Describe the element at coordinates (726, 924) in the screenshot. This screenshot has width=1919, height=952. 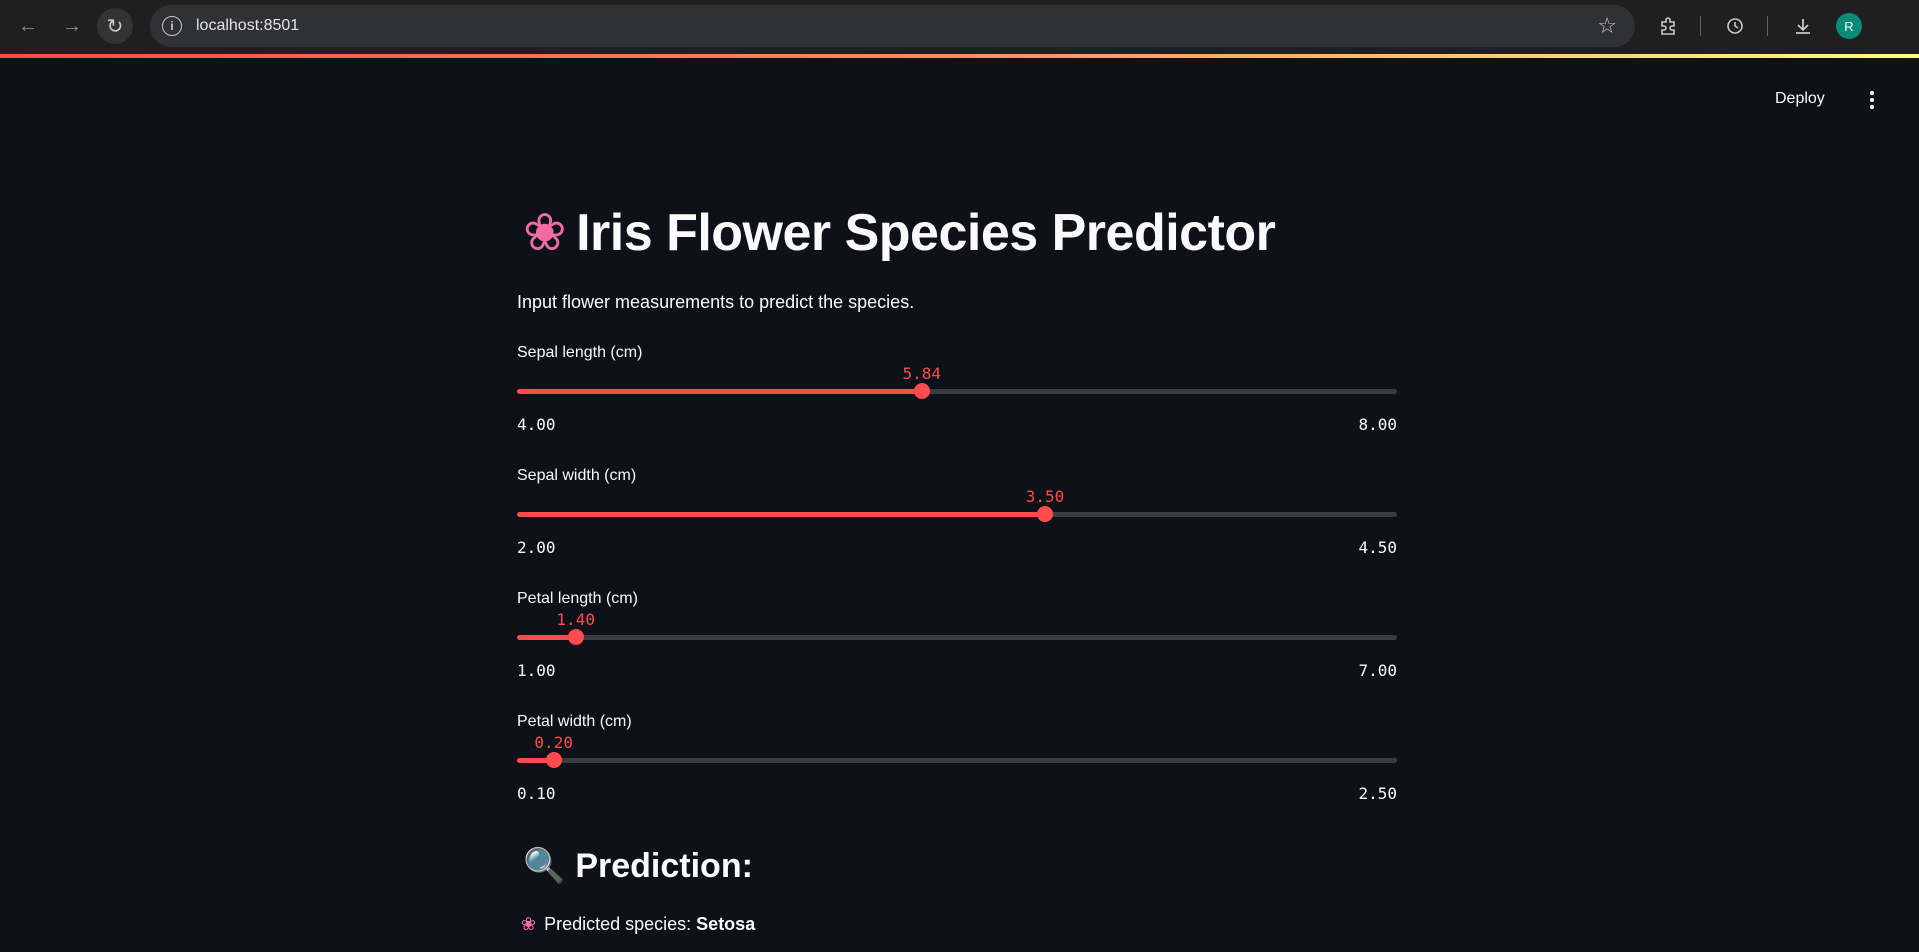
I see `prediction-value: Setosa` at that location.